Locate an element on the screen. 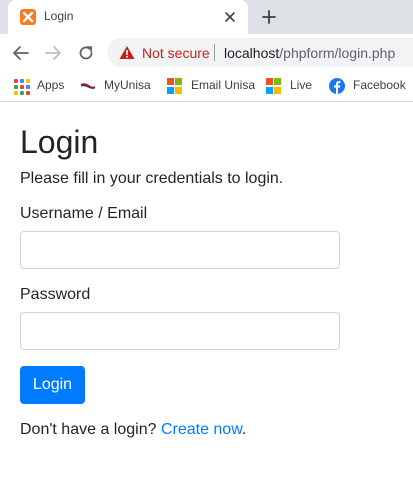 Image resolution: width=413 pixels, height=478 pixels. bookmark-label: Facebook is located at coordinates (379, 85).